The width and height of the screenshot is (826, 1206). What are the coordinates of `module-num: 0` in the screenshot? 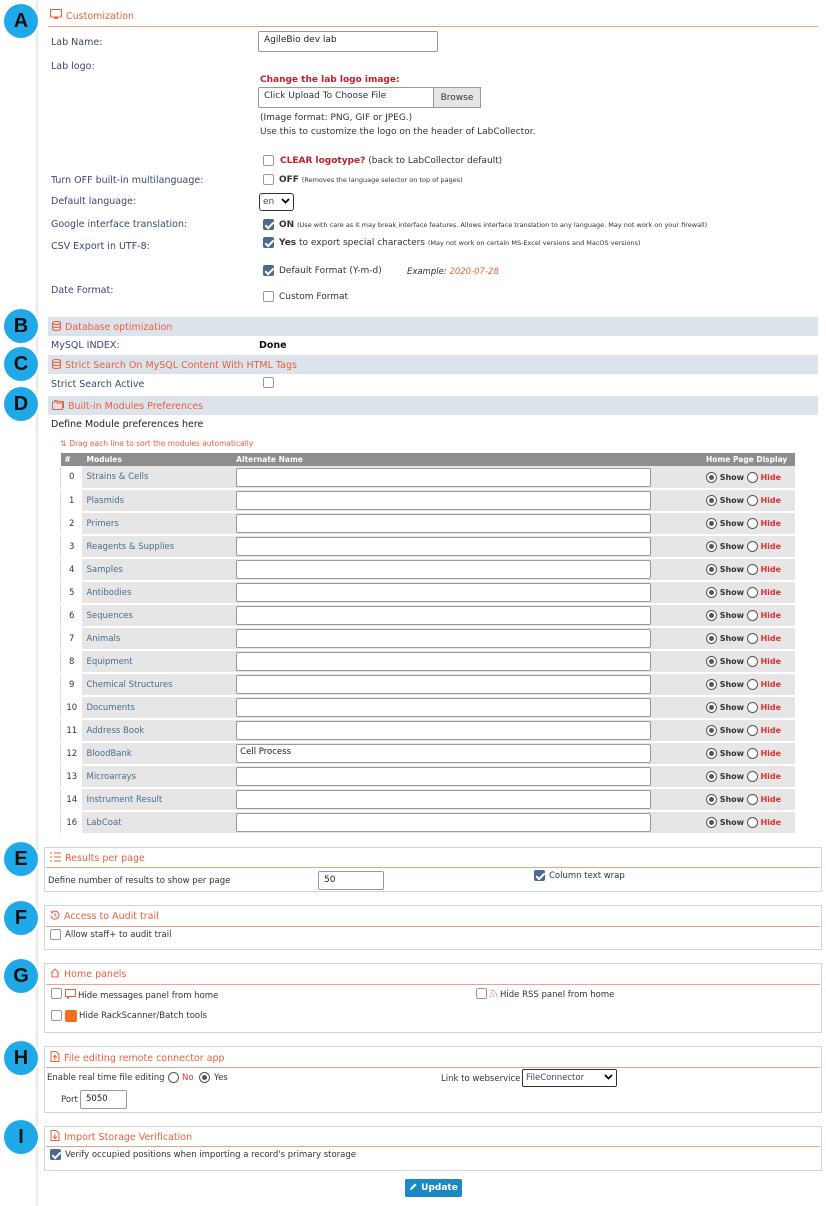 It's located at (71, 478).